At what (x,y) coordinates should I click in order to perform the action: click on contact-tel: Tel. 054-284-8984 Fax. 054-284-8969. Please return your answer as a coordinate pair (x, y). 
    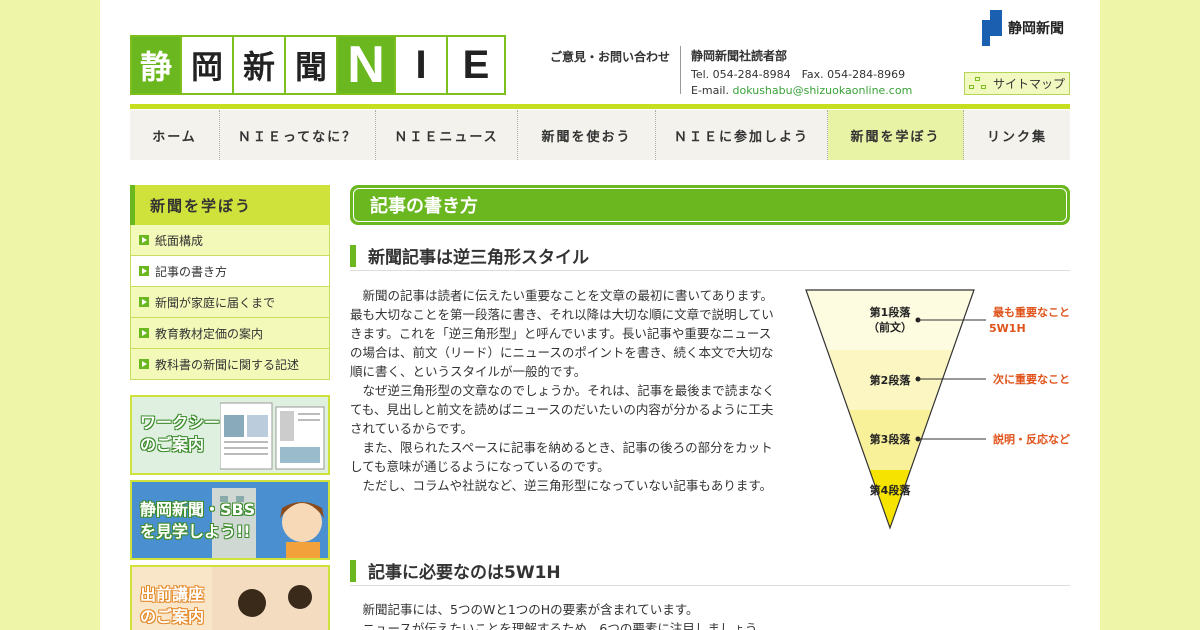
    Looking at the image, I should click on (798, 74).